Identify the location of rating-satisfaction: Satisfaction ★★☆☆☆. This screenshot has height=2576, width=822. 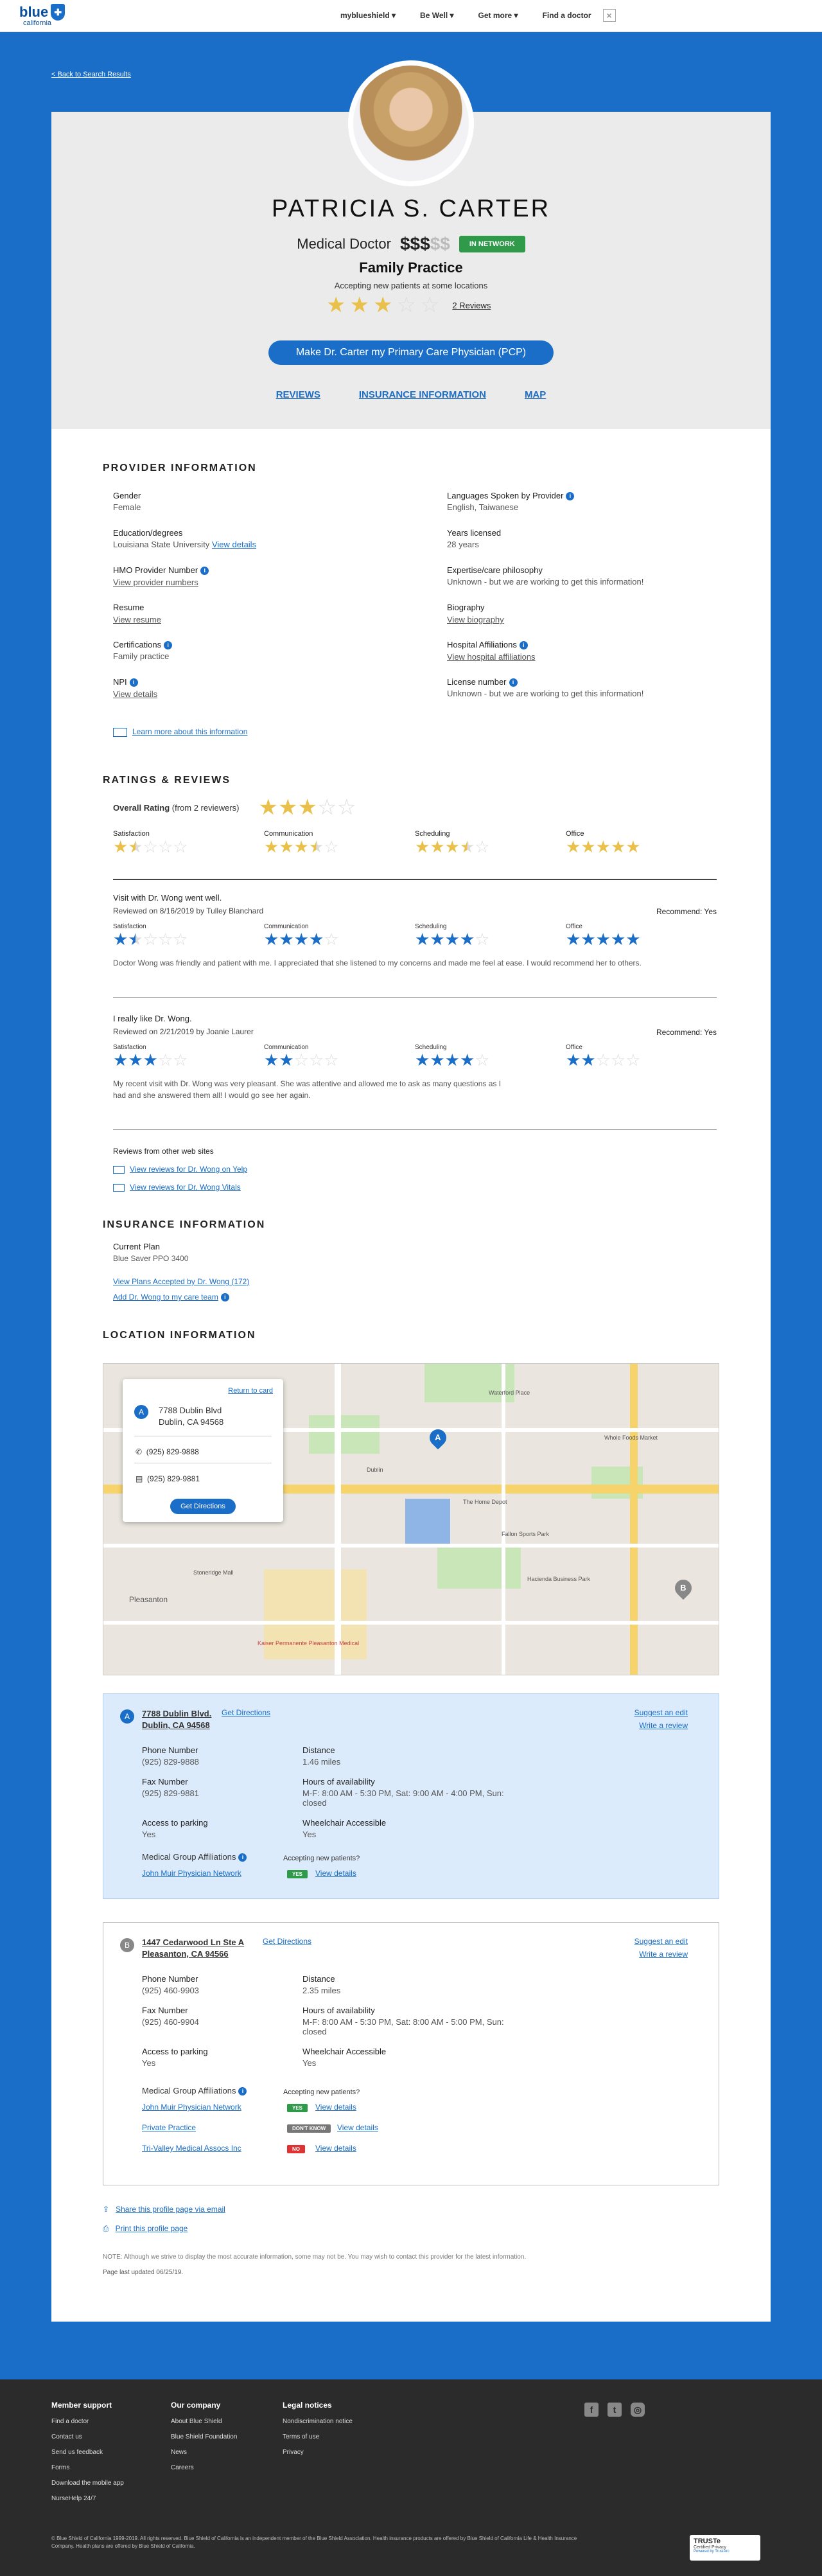
(150, 843).